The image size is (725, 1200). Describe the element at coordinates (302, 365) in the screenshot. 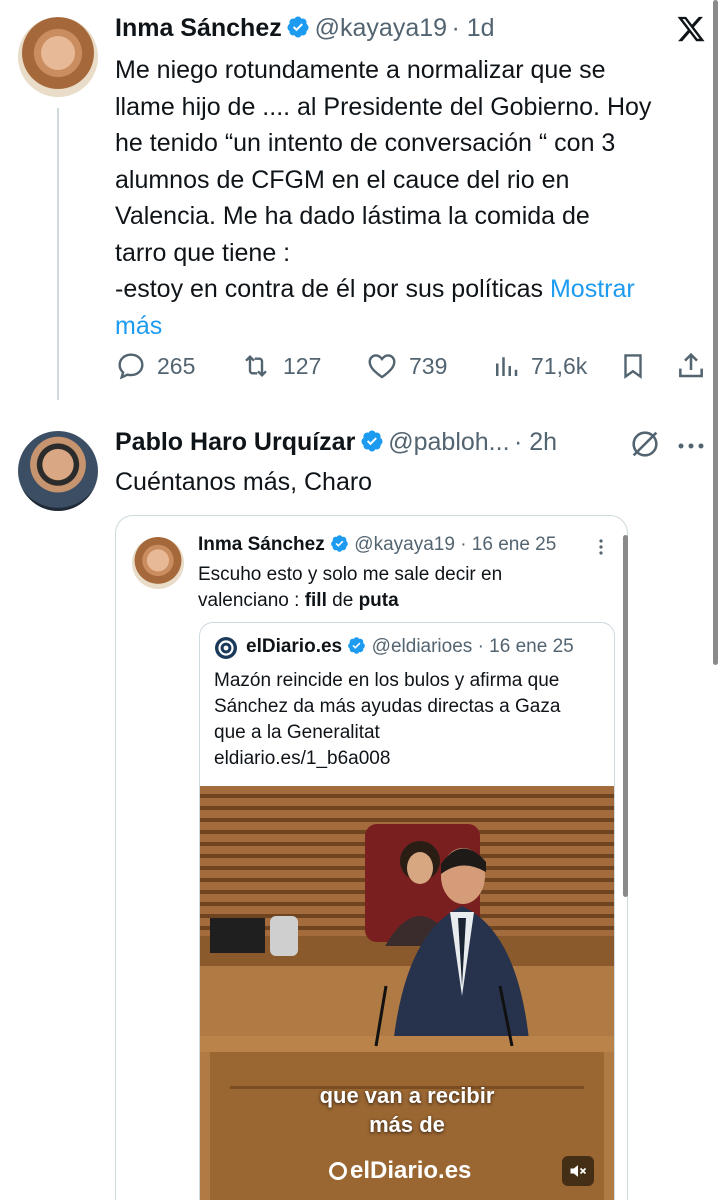

I see `repost-count: 127` at that location.